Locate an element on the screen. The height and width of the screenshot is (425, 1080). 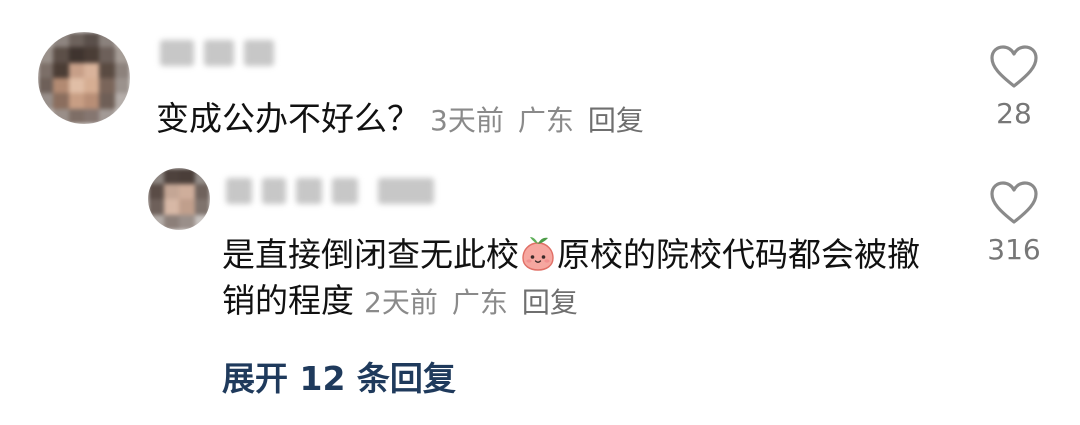
comment-body: 变成公办不好么？ 3天前 广东 回复 is located at coordinates (400, 120).